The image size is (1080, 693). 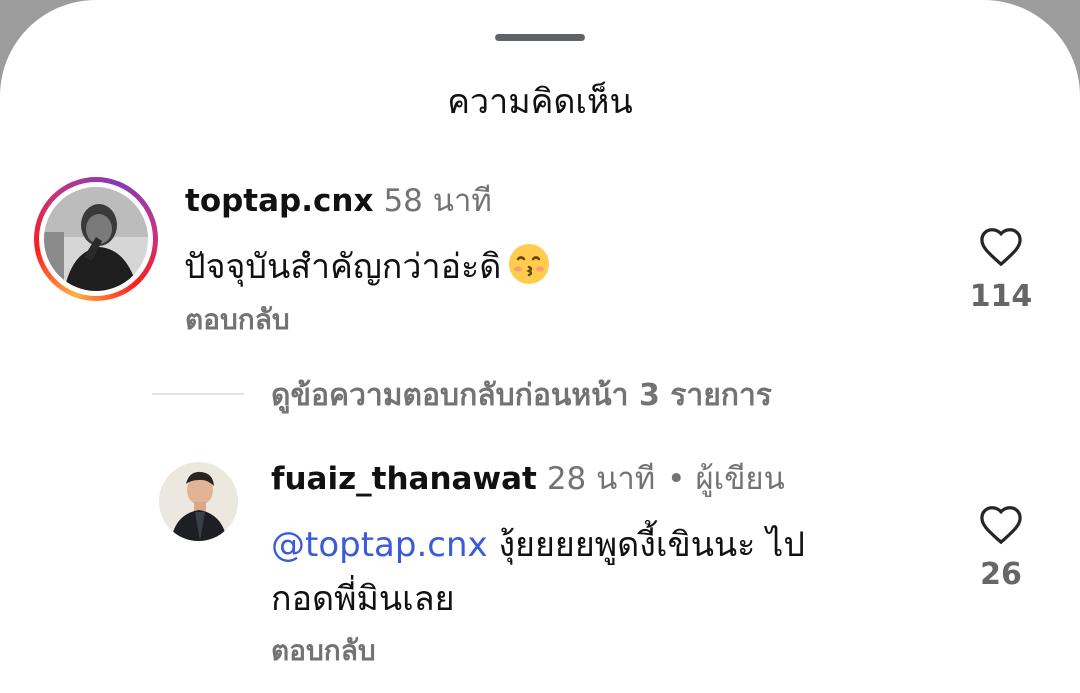 What do you see at coordinates (1001, 296) in the screenshot?
I see `like-count: 114` at bounding box center [1001, 296].